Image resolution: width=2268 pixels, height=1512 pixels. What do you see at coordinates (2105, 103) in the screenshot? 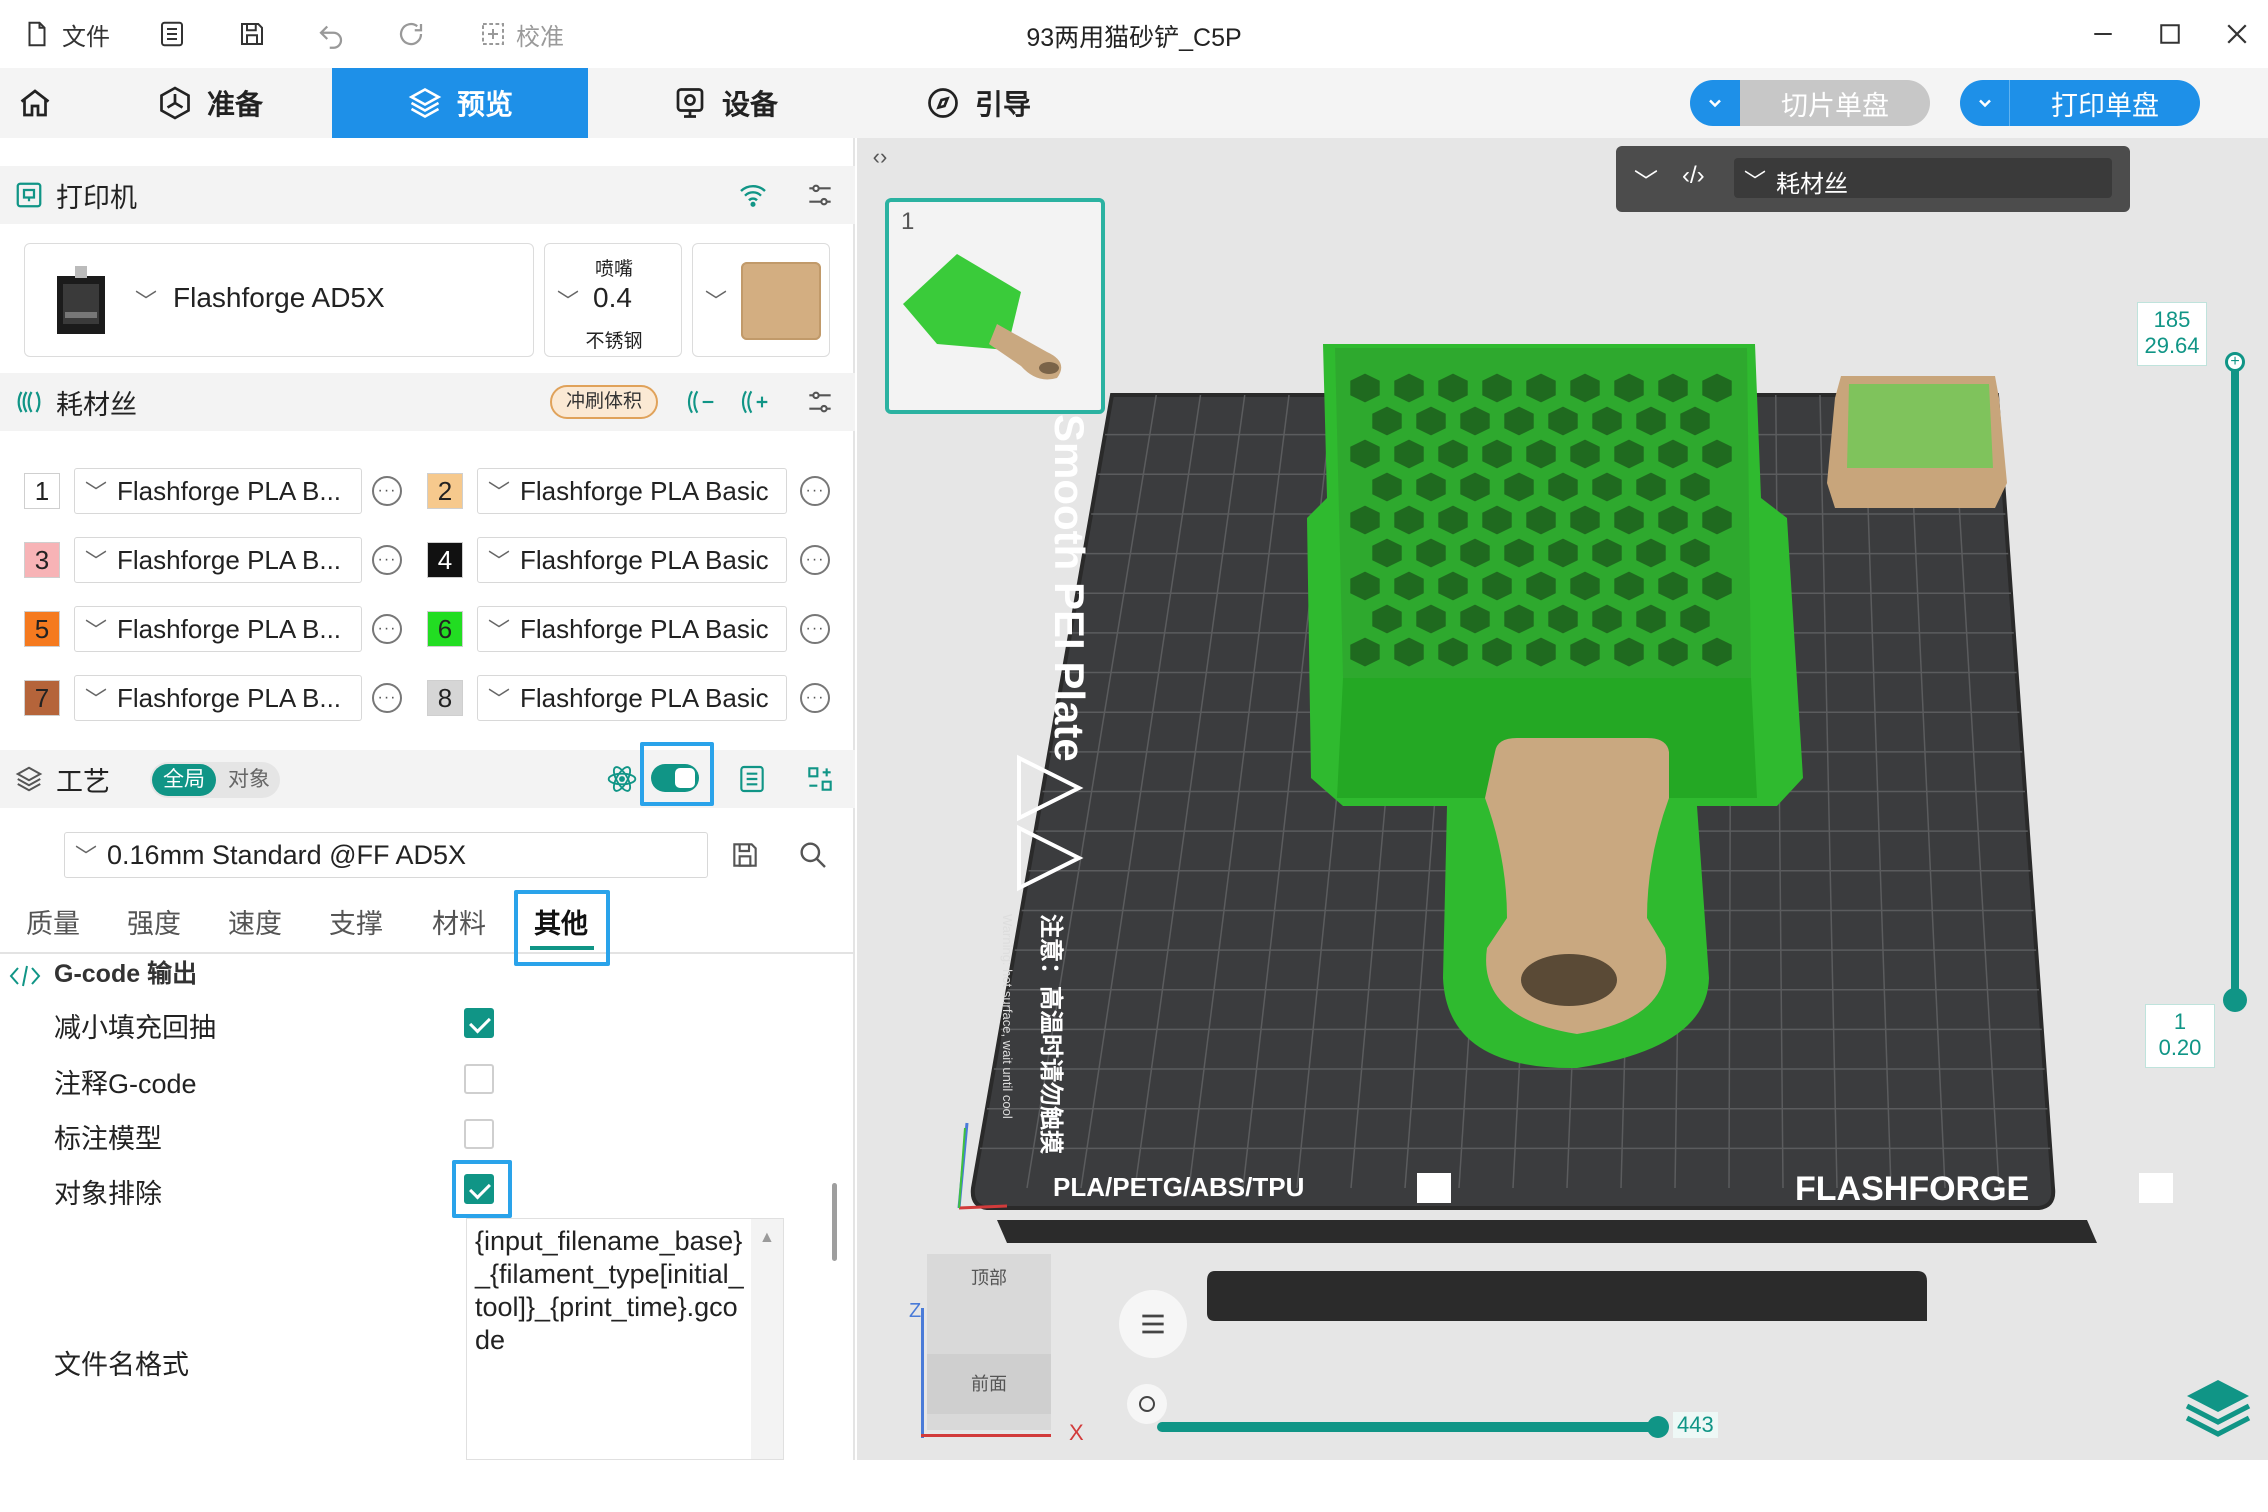
I see `print-plate-button: 打印单盘` at bounding box center [2105, 103].